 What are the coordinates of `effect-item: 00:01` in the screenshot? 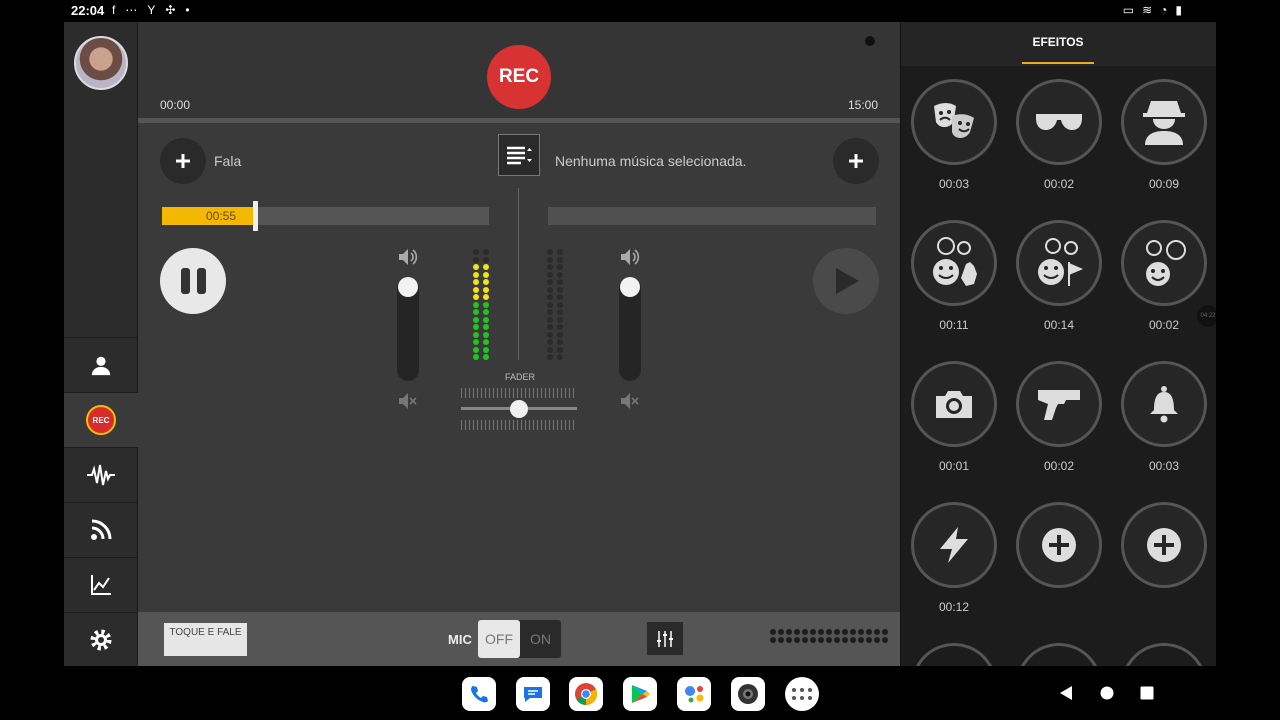 It's located at (954, 417).